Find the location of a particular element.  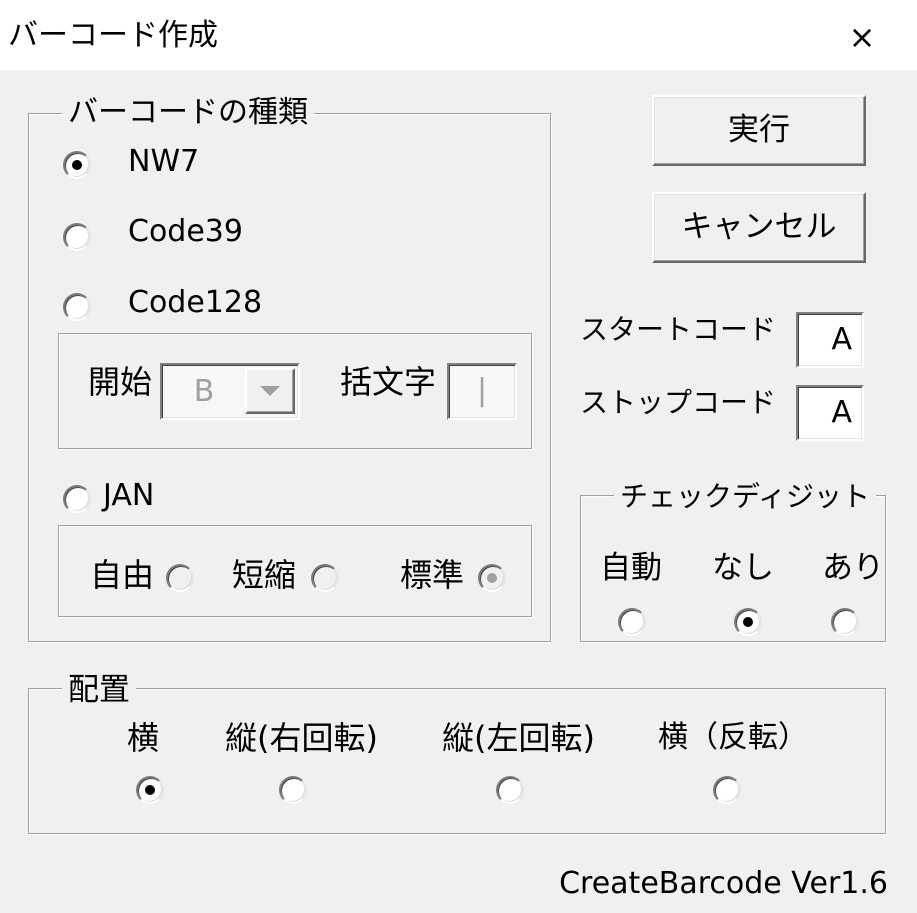

check-digit-legend: チェックディジット is located at coordinates (745, 497).